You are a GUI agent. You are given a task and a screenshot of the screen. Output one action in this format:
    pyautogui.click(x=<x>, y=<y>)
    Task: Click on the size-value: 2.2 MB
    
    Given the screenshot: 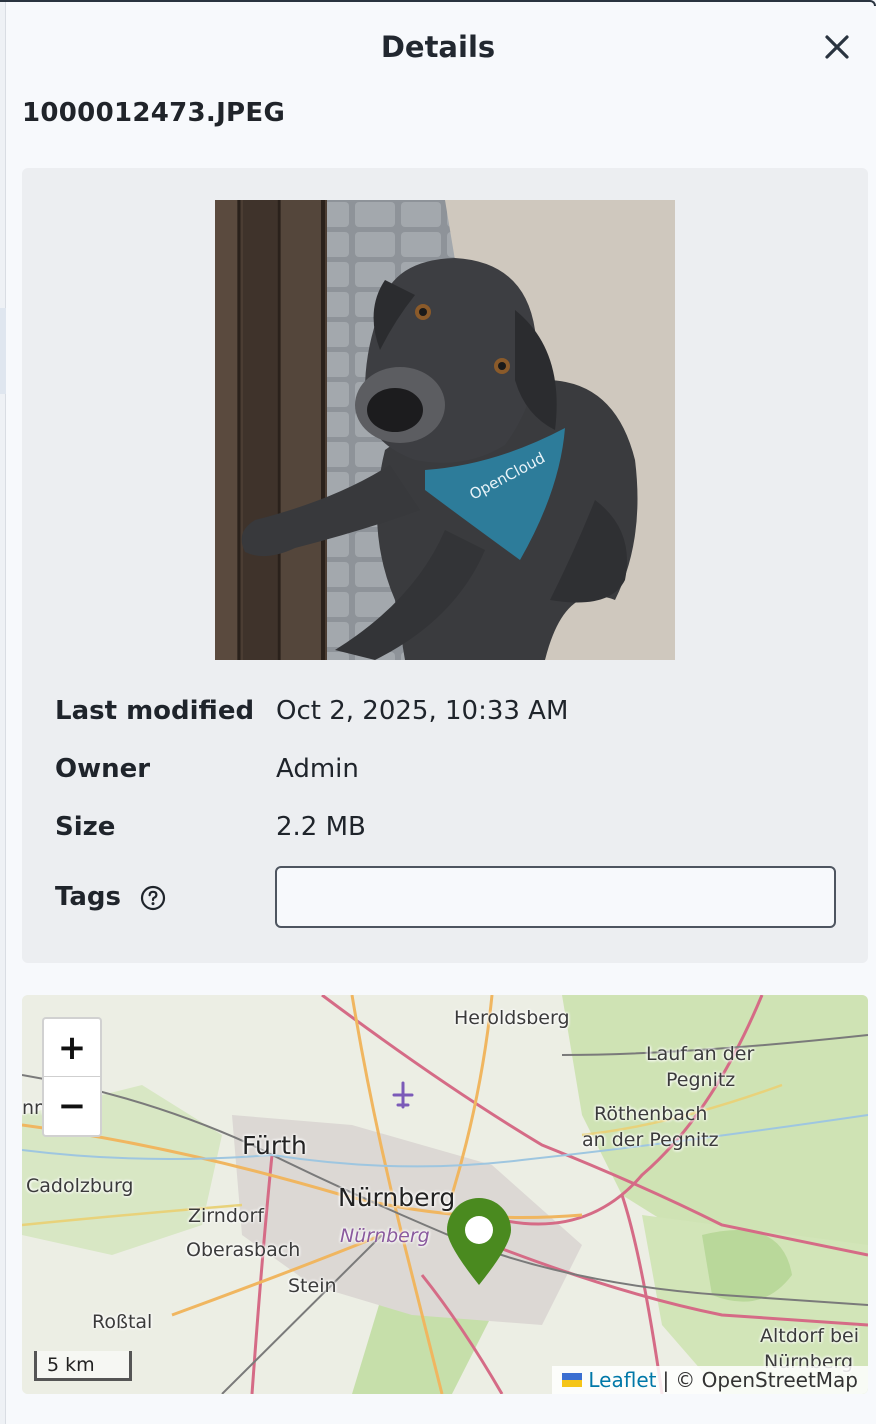 What is the action you would take?
    pyautogui.click(x=321, y=827)
    